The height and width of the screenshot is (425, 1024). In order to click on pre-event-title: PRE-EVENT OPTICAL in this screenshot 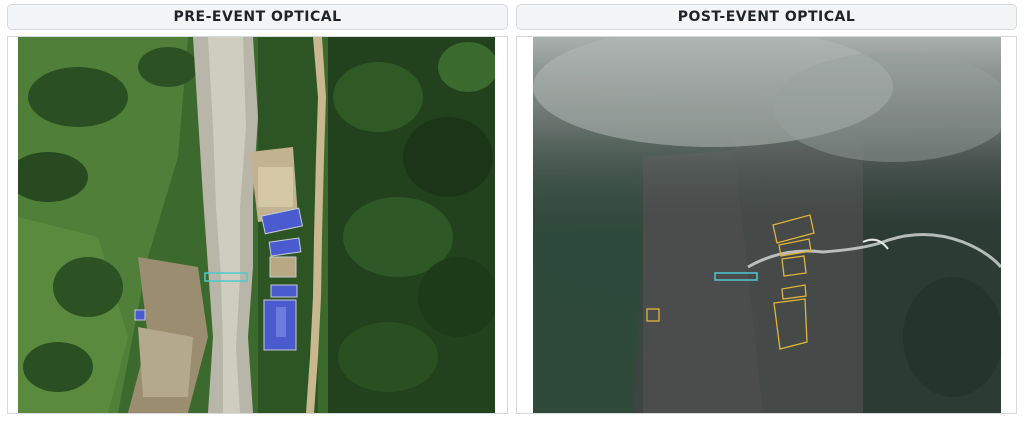, I will do `click(257, 17)`.